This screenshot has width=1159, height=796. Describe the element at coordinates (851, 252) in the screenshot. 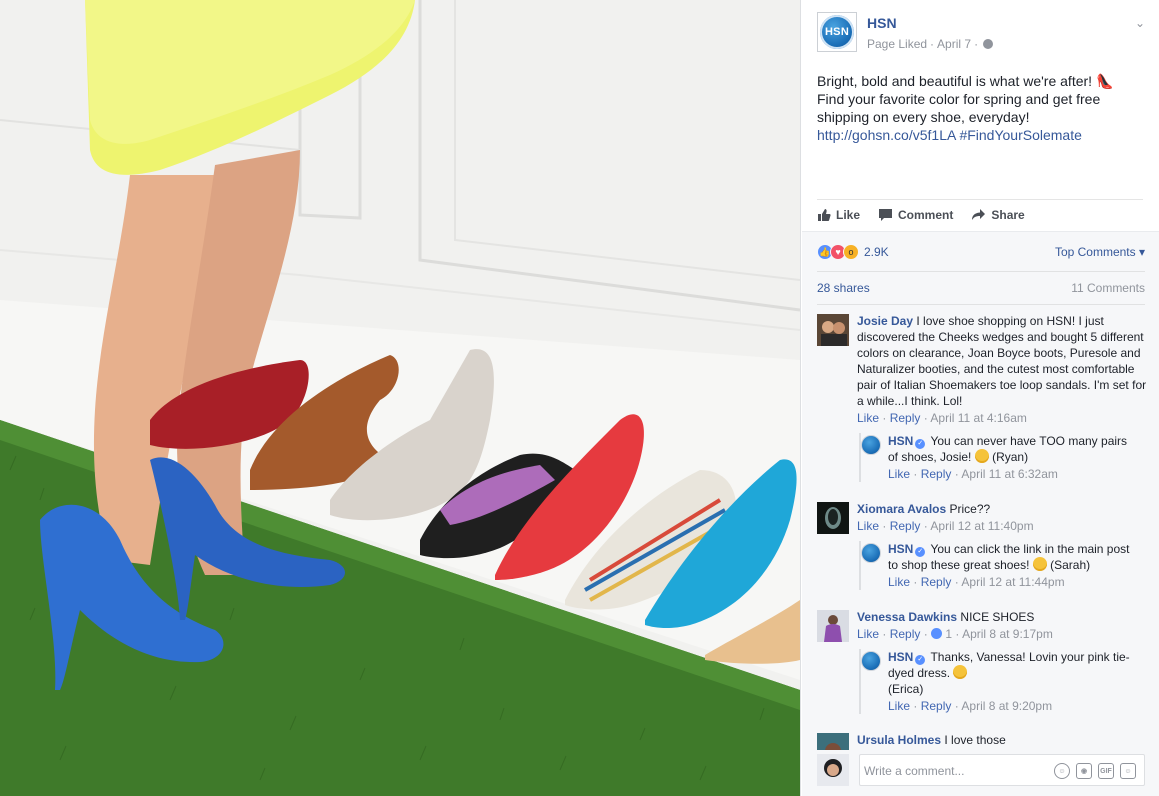

I see `wow-reaction-icon: o` at that location.